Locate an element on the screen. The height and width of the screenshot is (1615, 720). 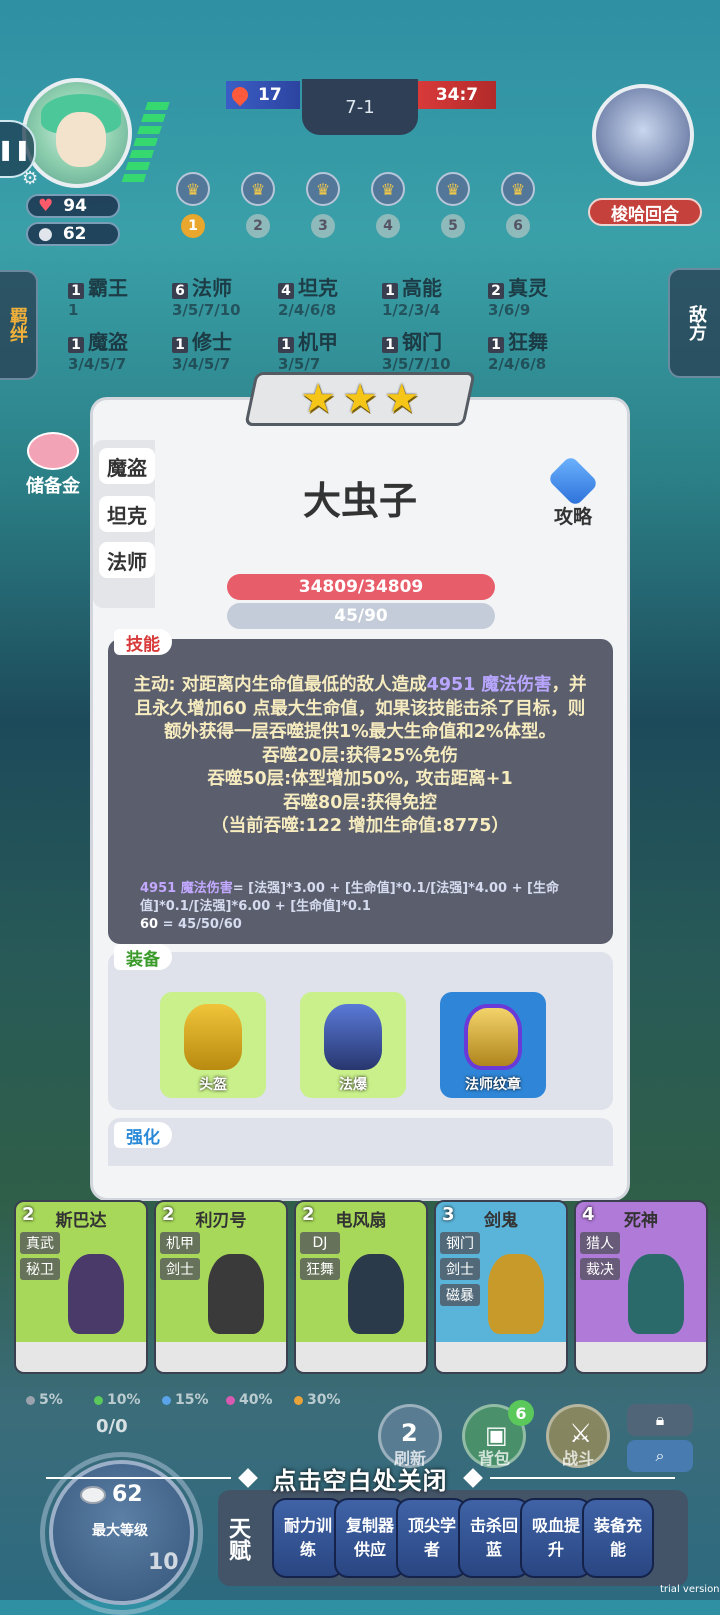
enhance-title: 强化 is located at coordinates (143, 1135).